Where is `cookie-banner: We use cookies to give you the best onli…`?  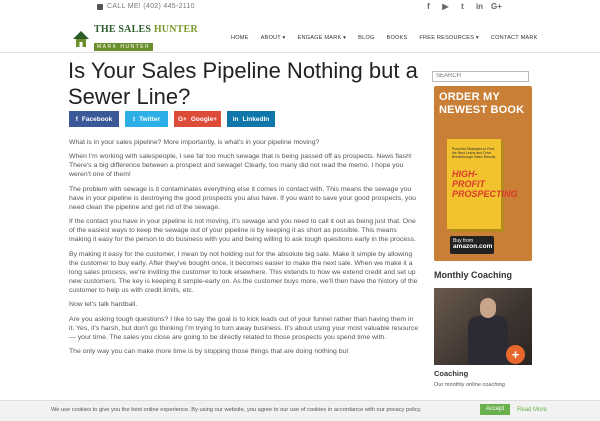 cookie-banner: We use cookies to give you the best onli… is located at coordinates (300, 410).